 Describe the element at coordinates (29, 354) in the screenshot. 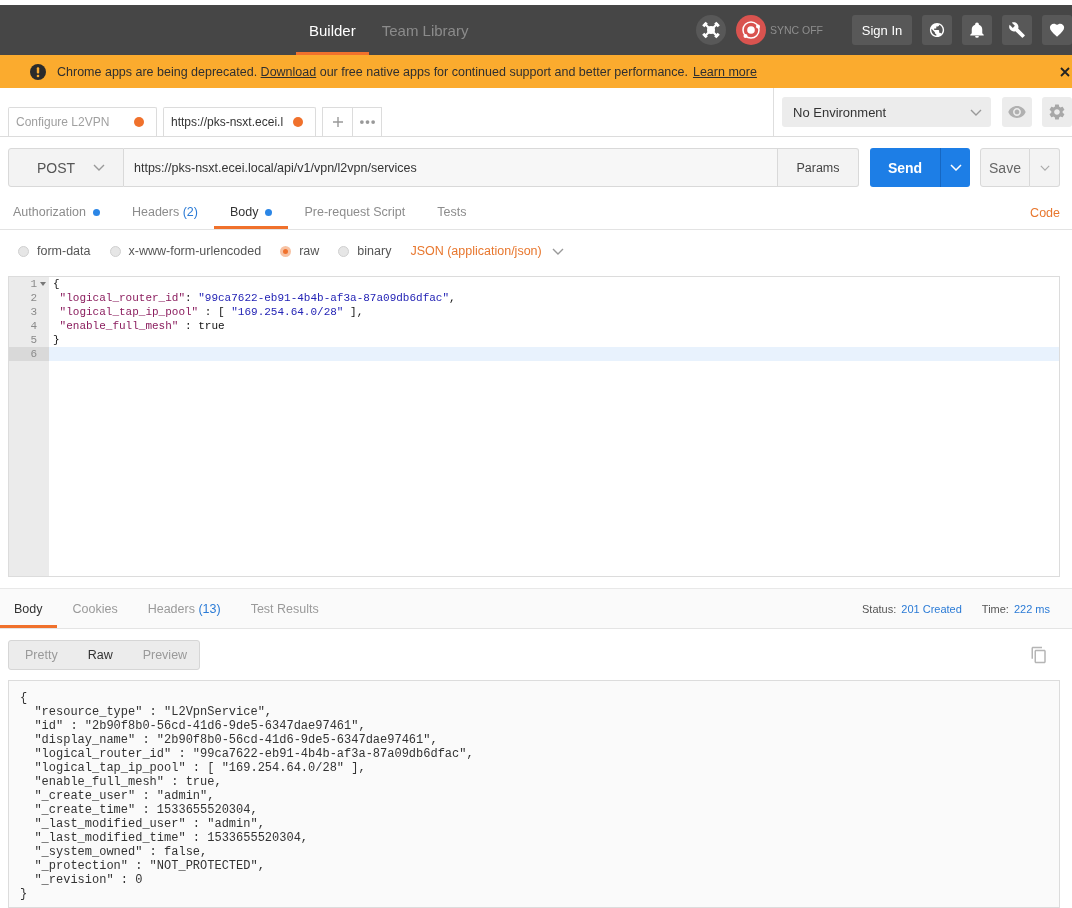

I see `line-number: 6` at that location.